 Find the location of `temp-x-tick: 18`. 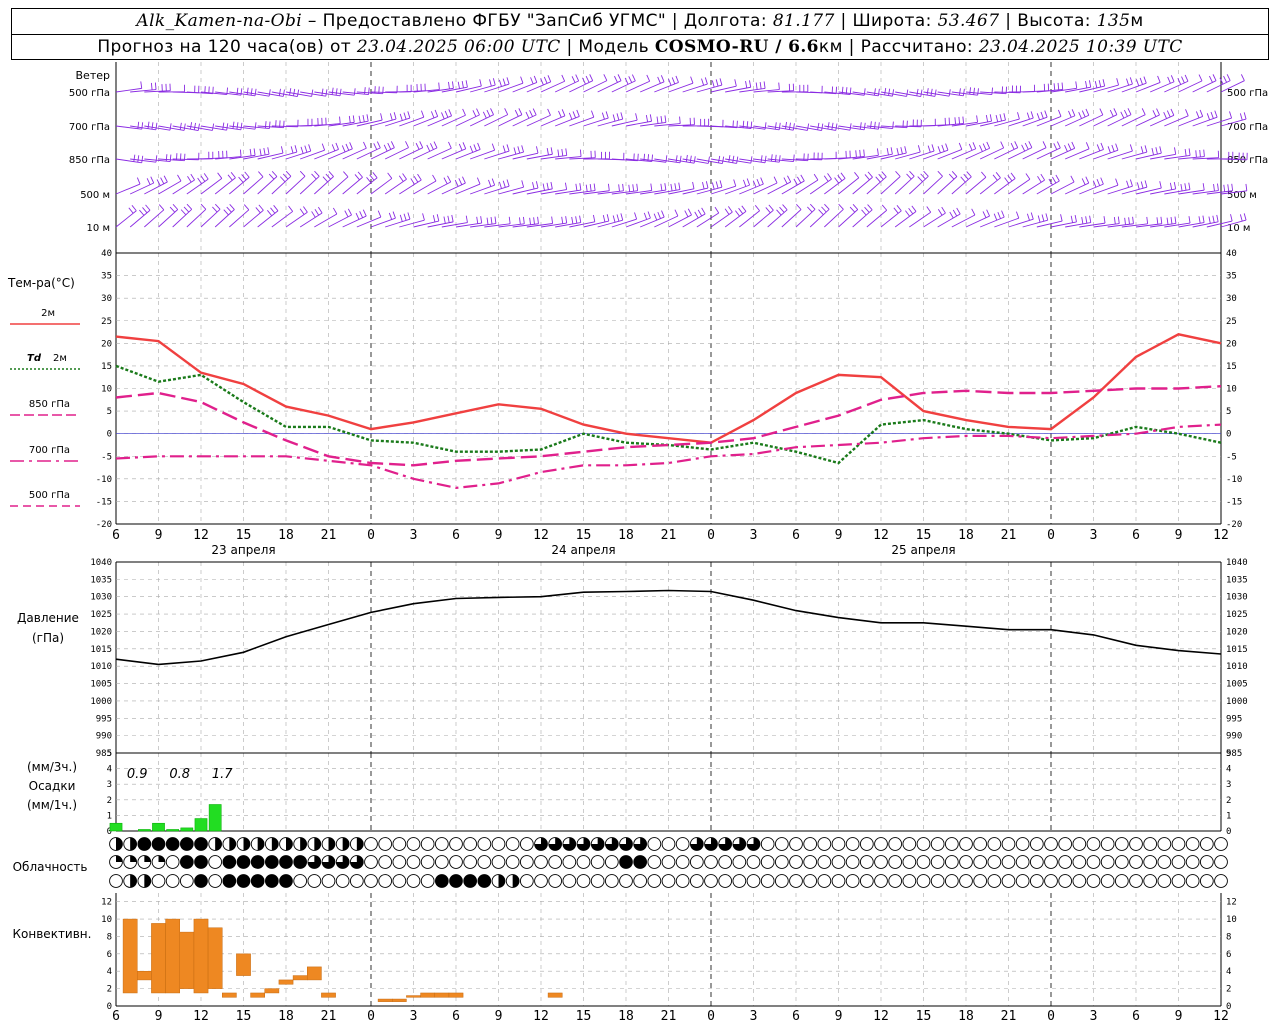

temp-x-tick: 18 is located at coordinates (626, 535).